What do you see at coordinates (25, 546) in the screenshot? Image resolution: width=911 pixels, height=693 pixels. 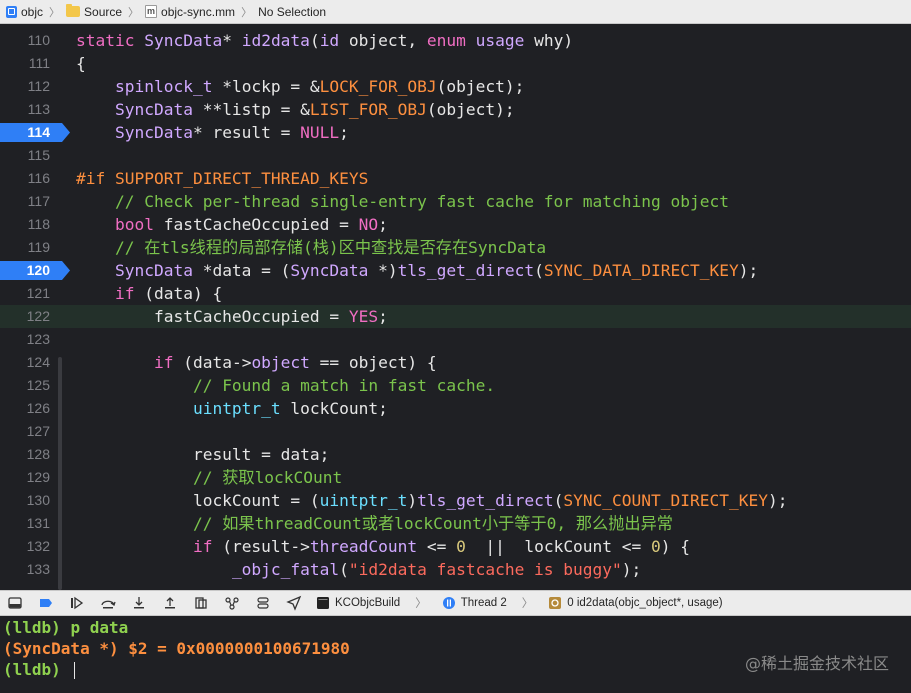 I see `line-number: 132` at bounding box center [25, 546].